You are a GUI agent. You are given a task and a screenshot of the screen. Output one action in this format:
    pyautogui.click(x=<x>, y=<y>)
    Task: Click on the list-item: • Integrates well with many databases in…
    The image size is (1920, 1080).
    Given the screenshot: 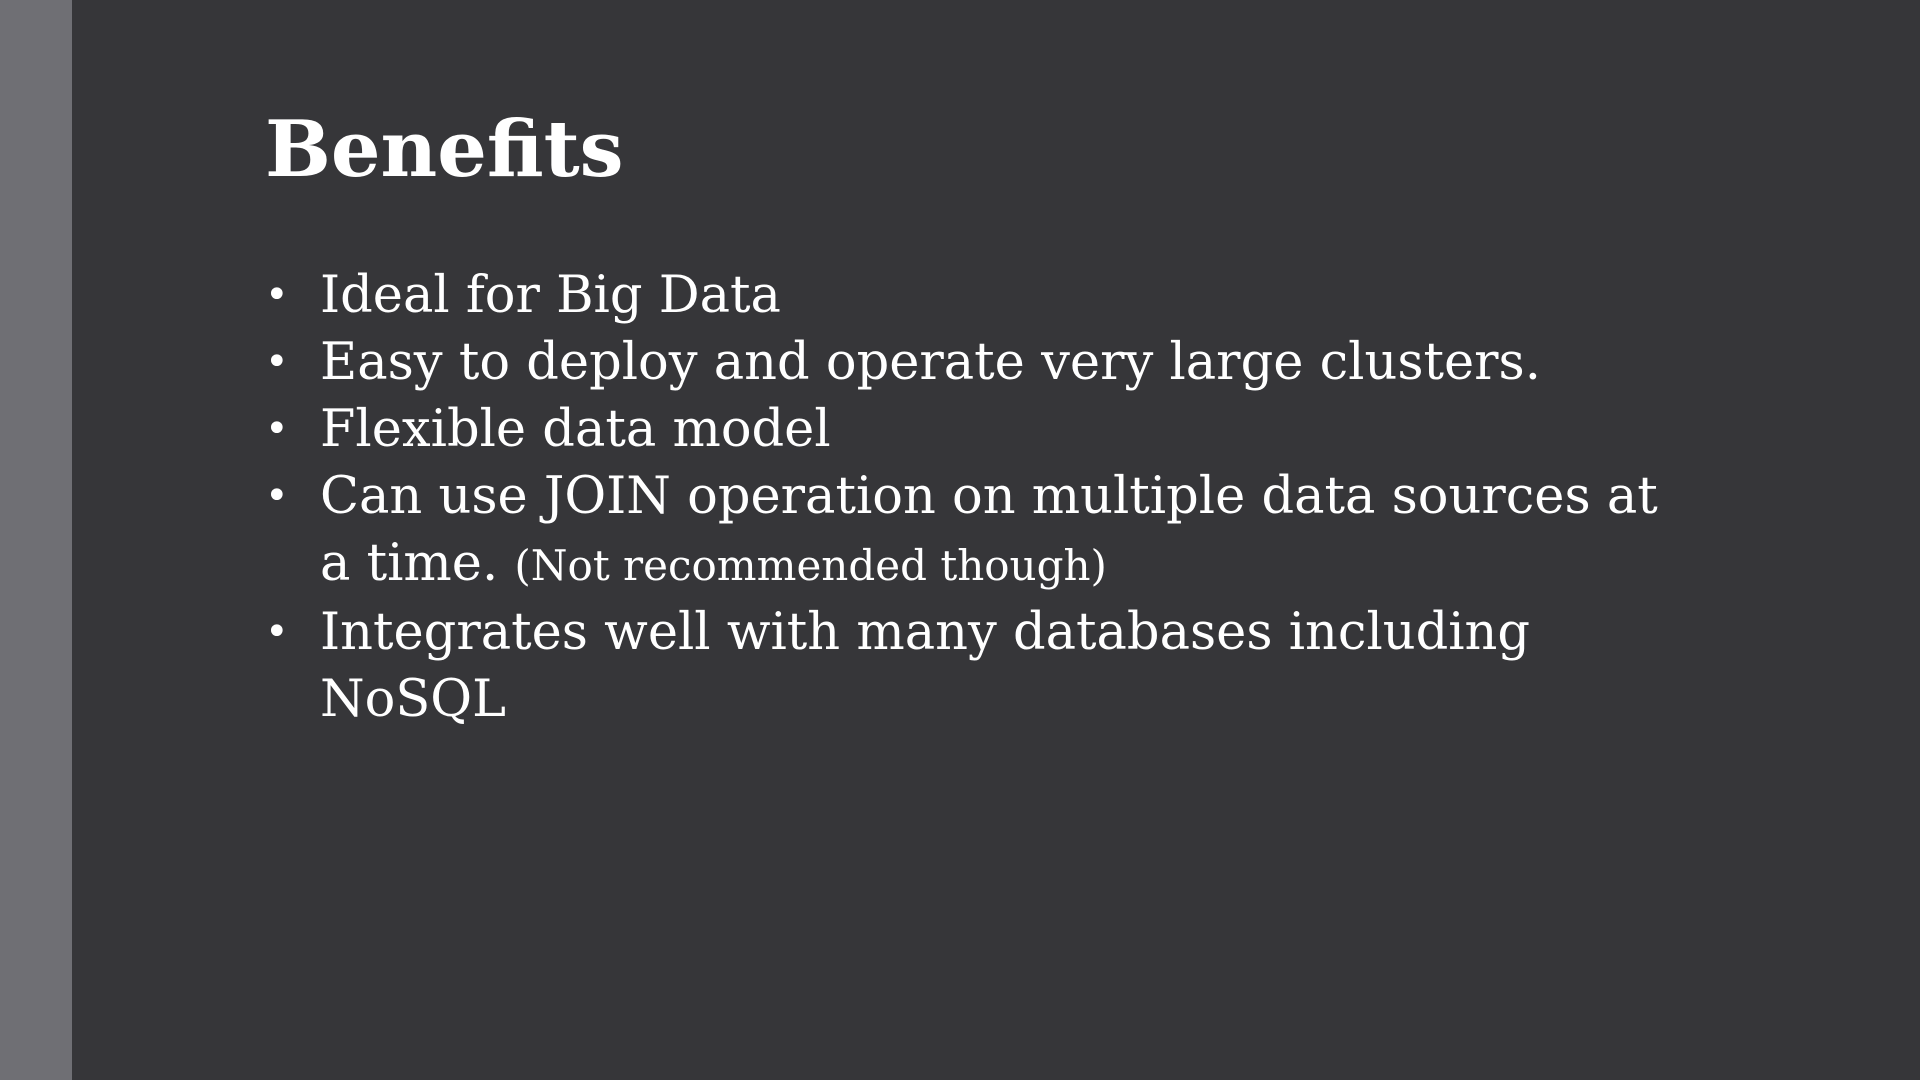 What is the action you would take?
    pyautogui.click(x=965, y=666)
    